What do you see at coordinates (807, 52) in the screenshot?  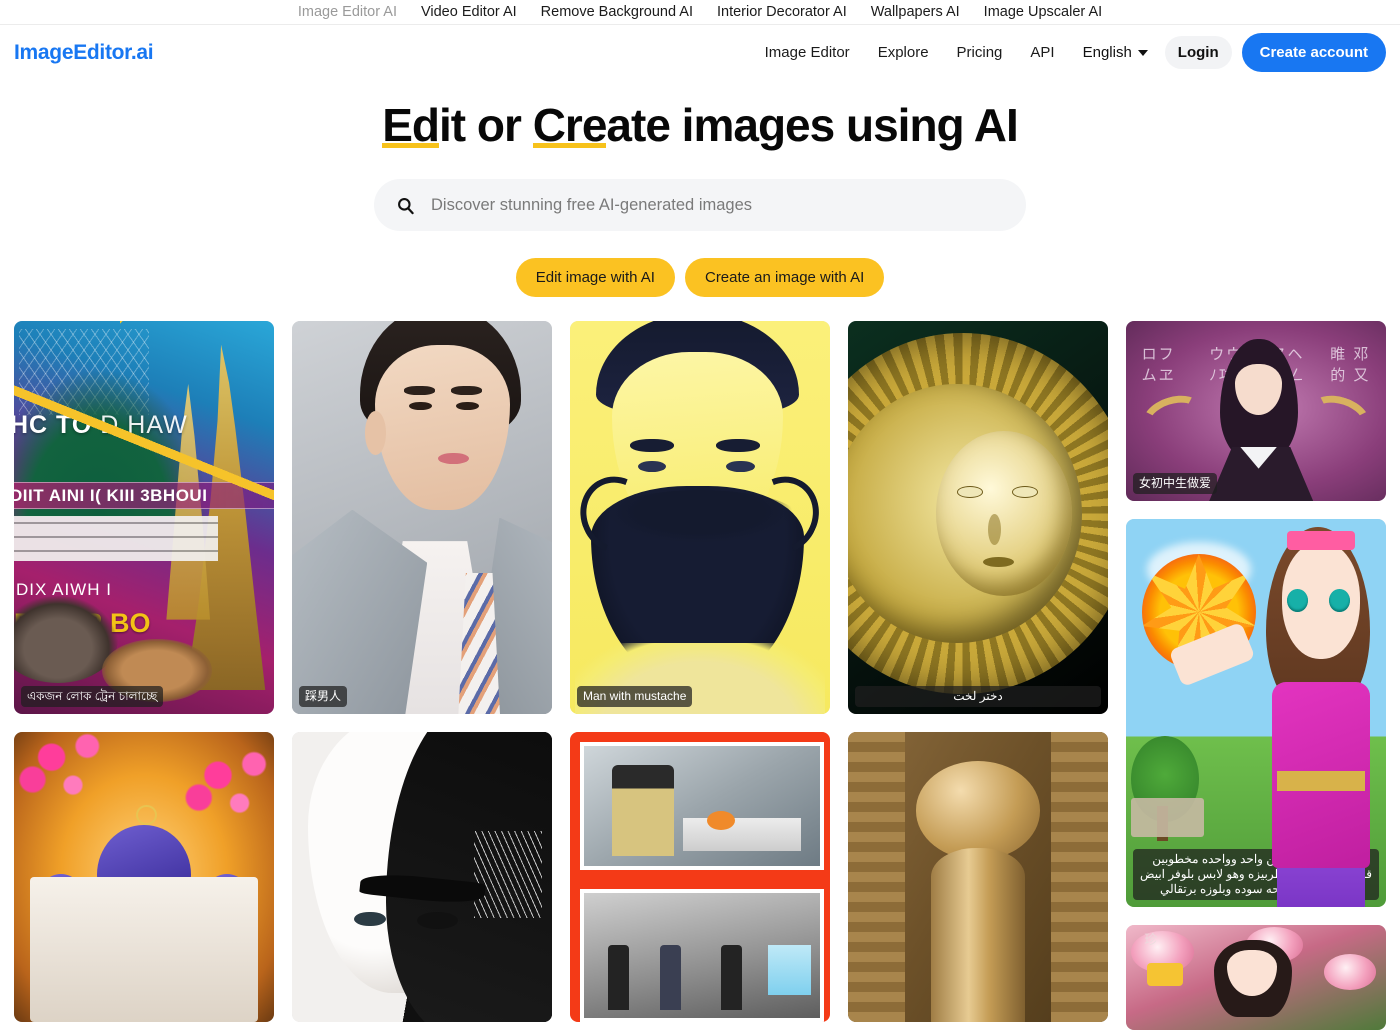 I see `nav-item-image-editor: Image Editor` at bounding box center [807, 52].